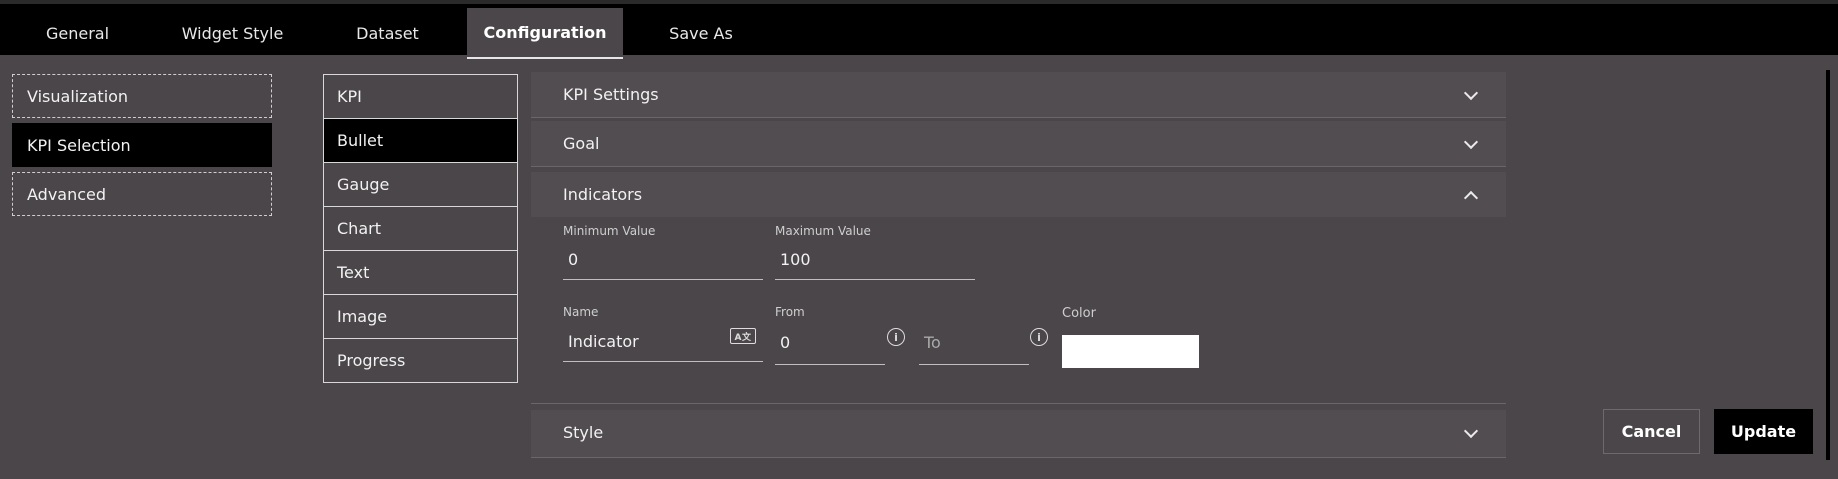  What do you see at coordinates (701, 33) in the screenshot?
I see `tab-save-as: Save As` at bounding box center [701, 33].